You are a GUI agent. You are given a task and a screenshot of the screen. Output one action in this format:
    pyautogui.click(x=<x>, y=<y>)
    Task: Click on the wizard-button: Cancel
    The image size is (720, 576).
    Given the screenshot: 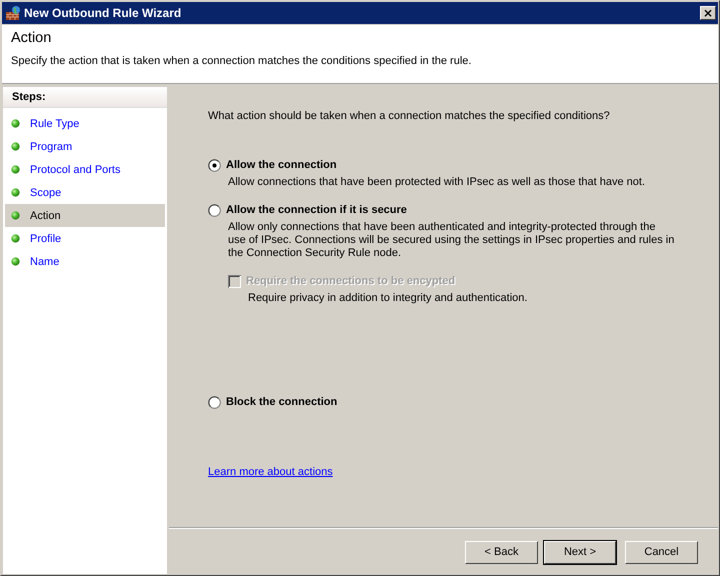 What is the action you would take?
    pyautogui.click(x=661, y=552)
    